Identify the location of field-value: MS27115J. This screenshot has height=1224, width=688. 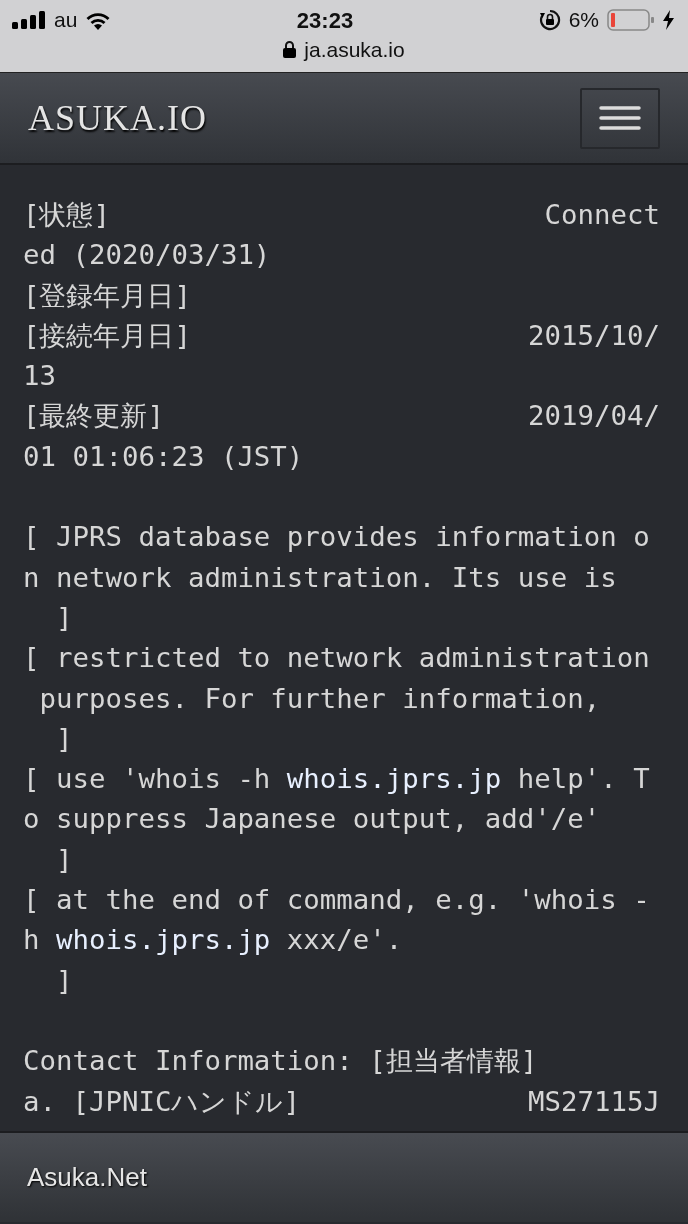
(594, 1101).